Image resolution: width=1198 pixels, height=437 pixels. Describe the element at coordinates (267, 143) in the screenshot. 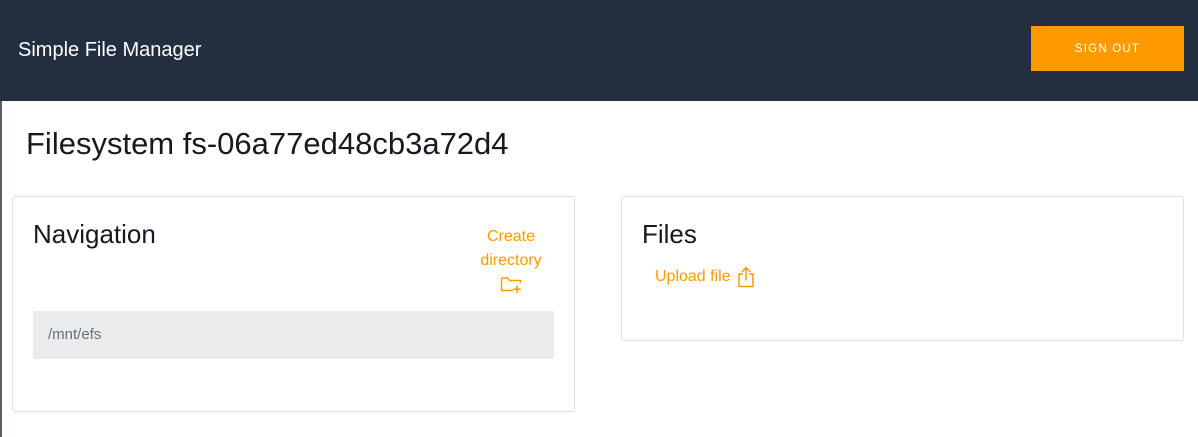

I see `page-title: Filesystem fs-06a77ed48cb3a72d4` at that location.